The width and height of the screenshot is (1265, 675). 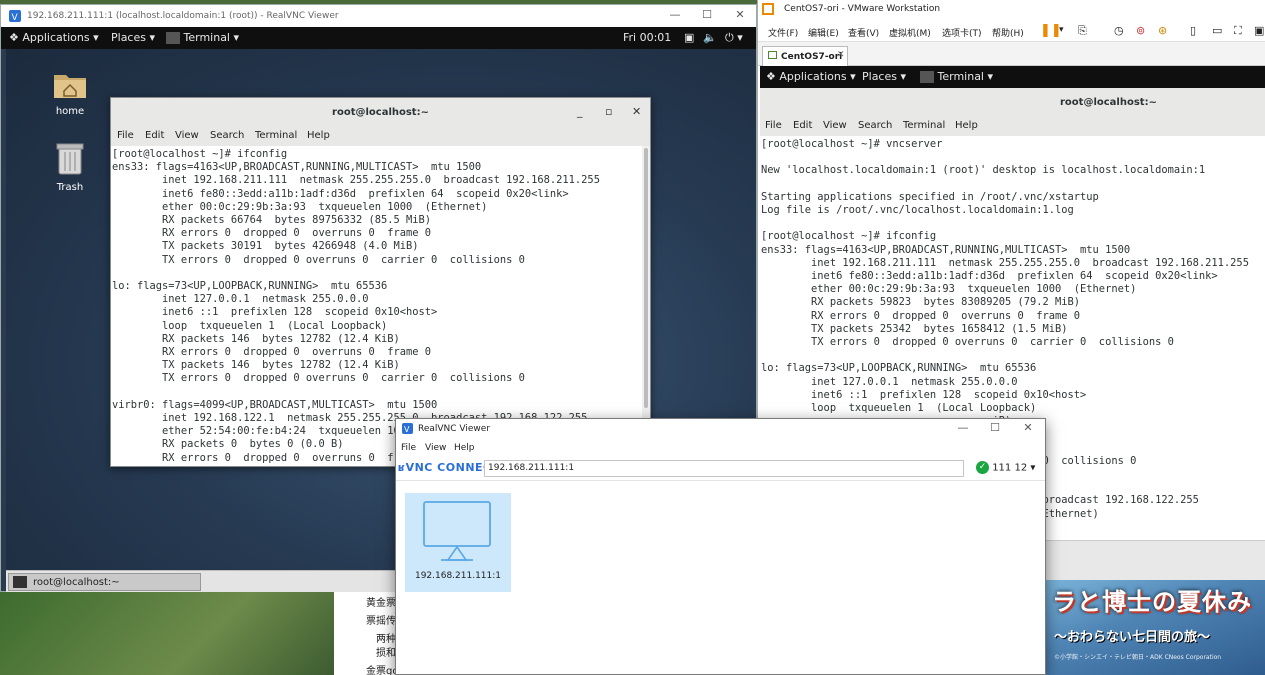 I want to click on realvnc-menubar: File View Help, so click(x=720, y=448).